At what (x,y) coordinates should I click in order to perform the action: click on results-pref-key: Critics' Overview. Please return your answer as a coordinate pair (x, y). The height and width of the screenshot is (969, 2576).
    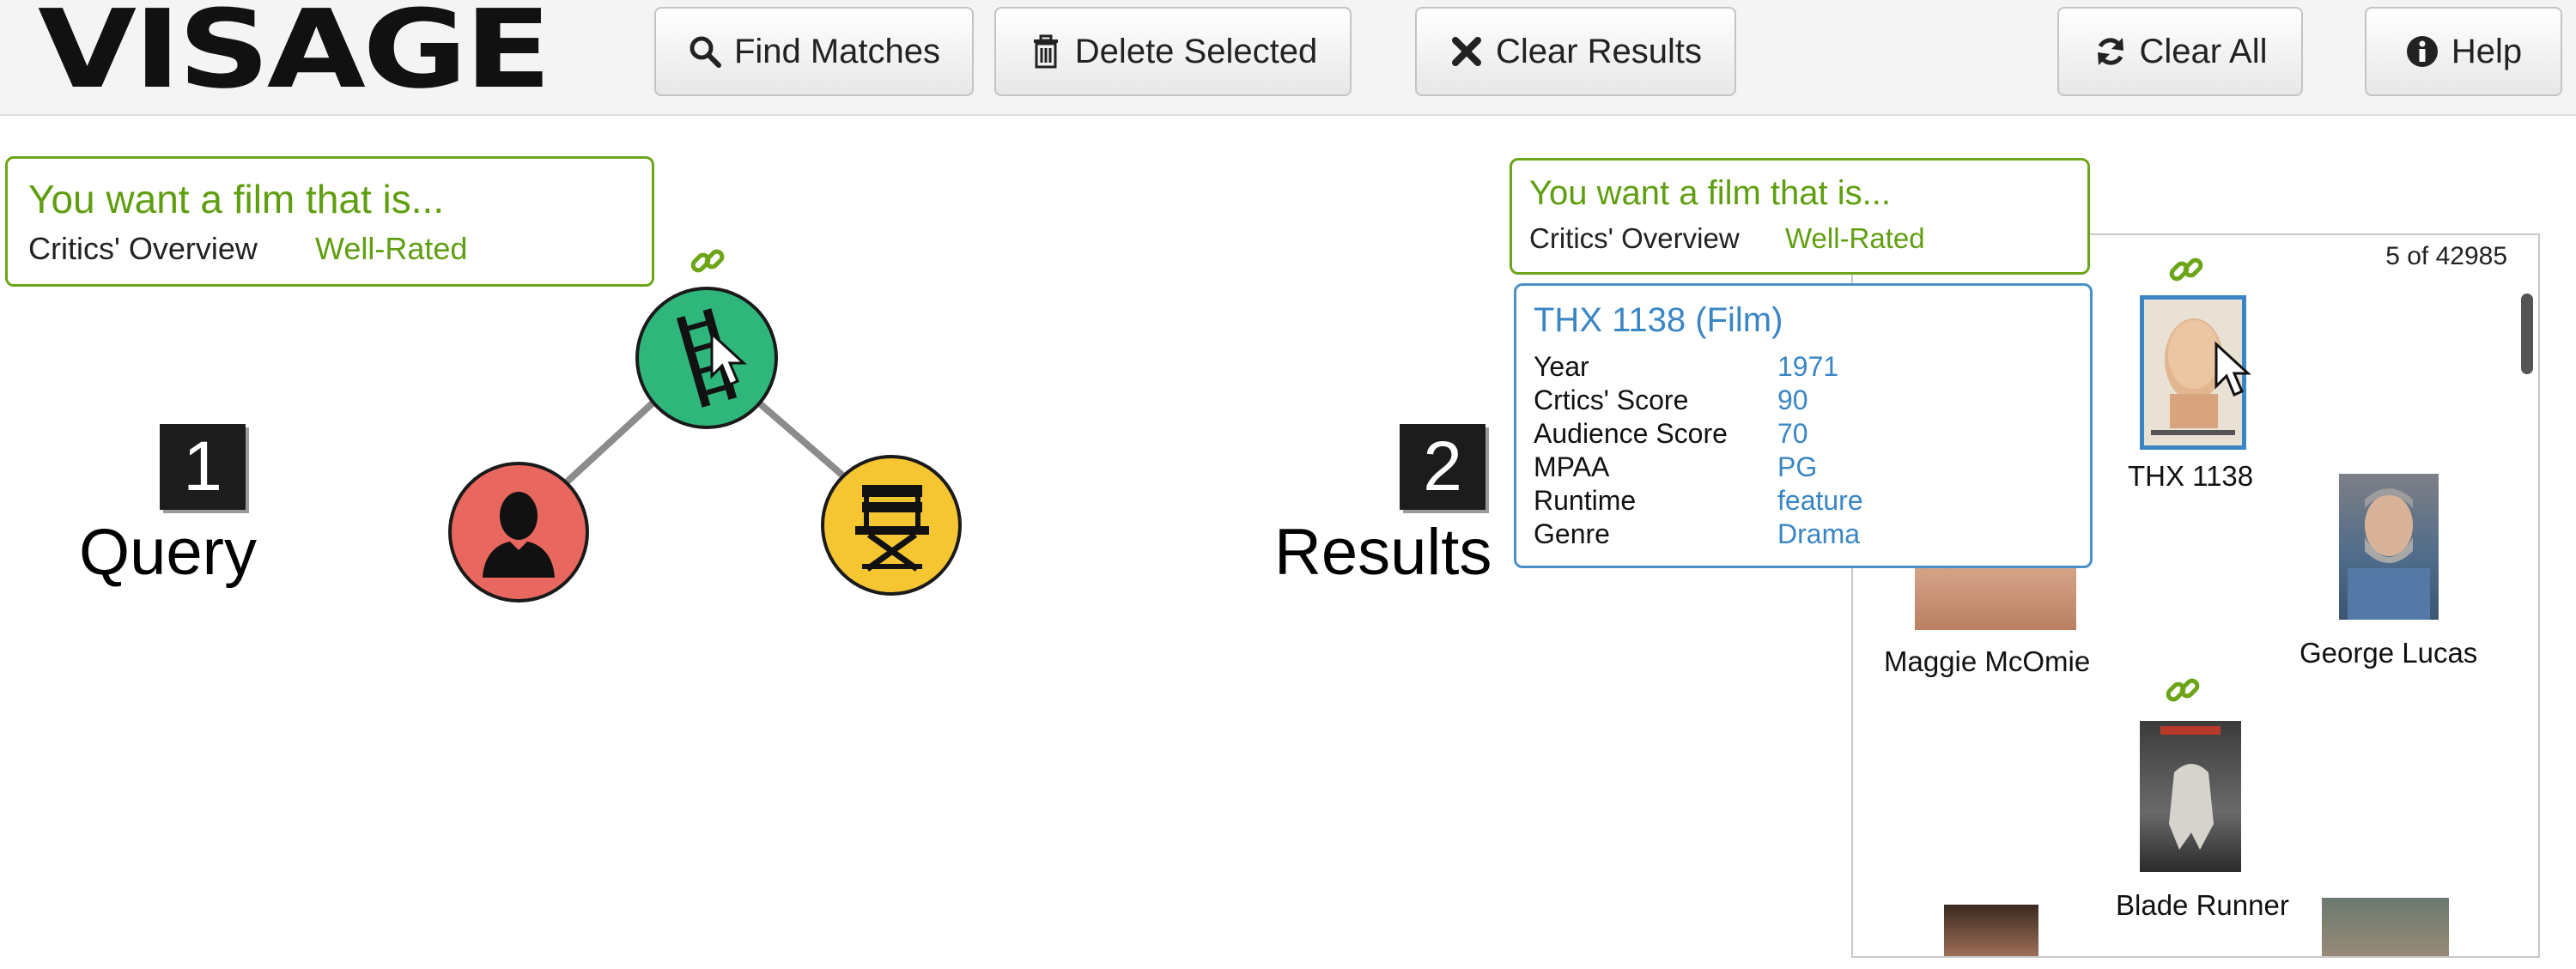
    Looking at the image, I should click on (1634, 238).